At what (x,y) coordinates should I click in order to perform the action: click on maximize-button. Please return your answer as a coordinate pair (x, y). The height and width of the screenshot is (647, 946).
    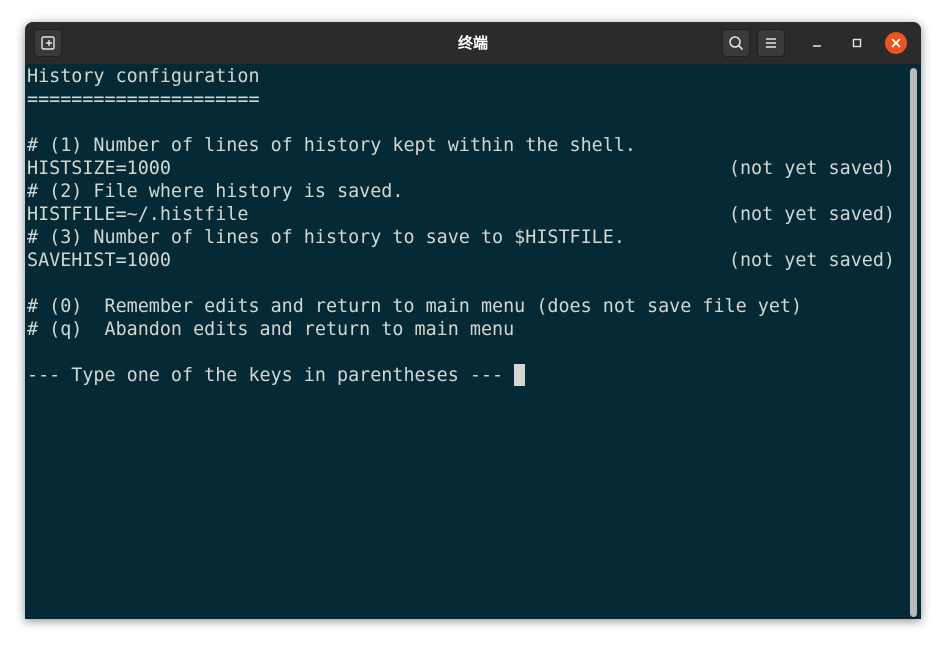
    Looking at the image, I should click on (857, 43).